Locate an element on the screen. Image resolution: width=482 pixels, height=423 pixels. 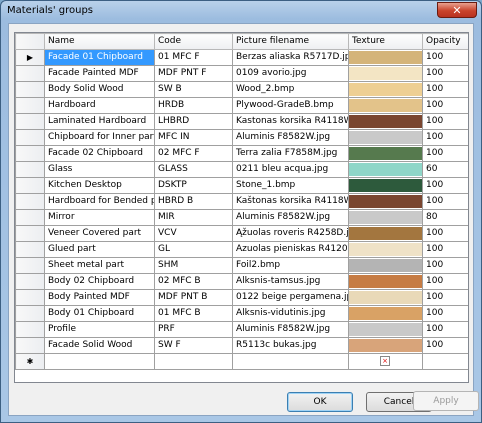
name-cell: Body Painted MDF is located at coordinates (99, 297).